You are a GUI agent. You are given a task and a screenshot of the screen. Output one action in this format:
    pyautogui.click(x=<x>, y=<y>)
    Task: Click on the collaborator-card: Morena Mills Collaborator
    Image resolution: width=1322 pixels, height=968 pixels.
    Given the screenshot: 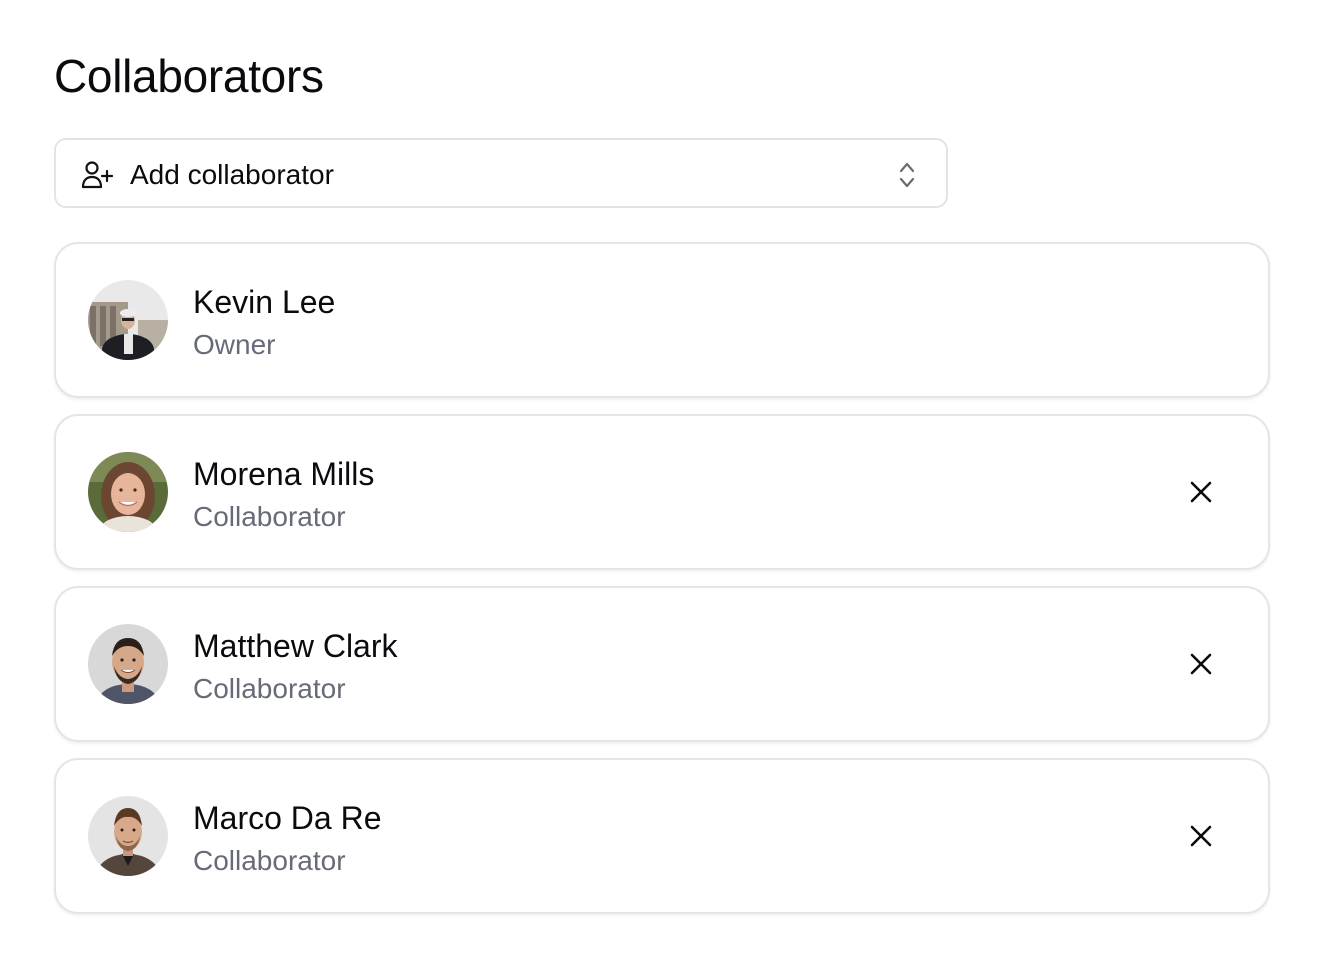 What is the action you would take?
    pyautogui.click(x=662, y=492)
    